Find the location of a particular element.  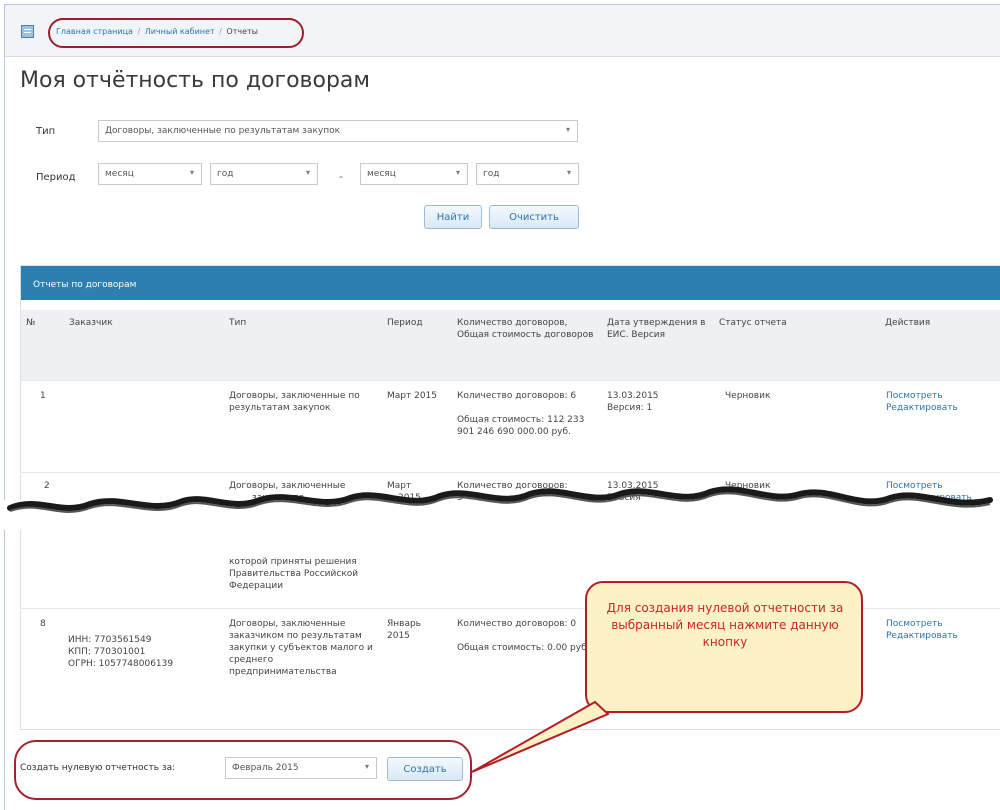

row1-num: 1 is located at coordinates (43, 396).